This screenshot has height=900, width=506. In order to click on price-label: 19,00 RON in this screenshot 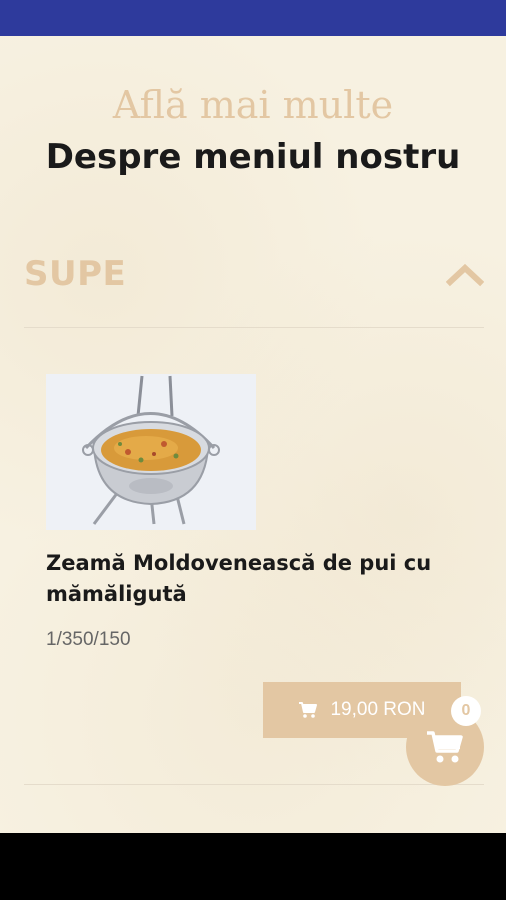, I will do `click(378, 709)`.